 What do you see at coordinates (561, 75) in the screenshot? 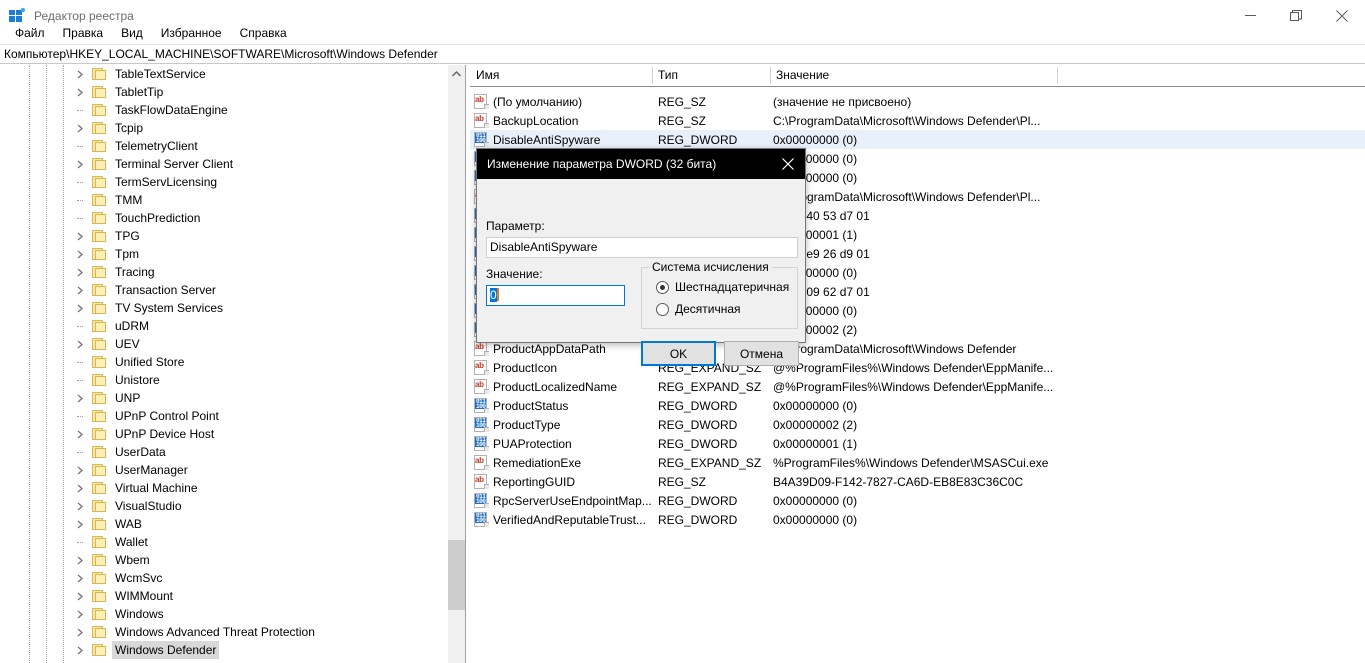
I see `column-header-name: Имя` at bounding box center [561, 75].